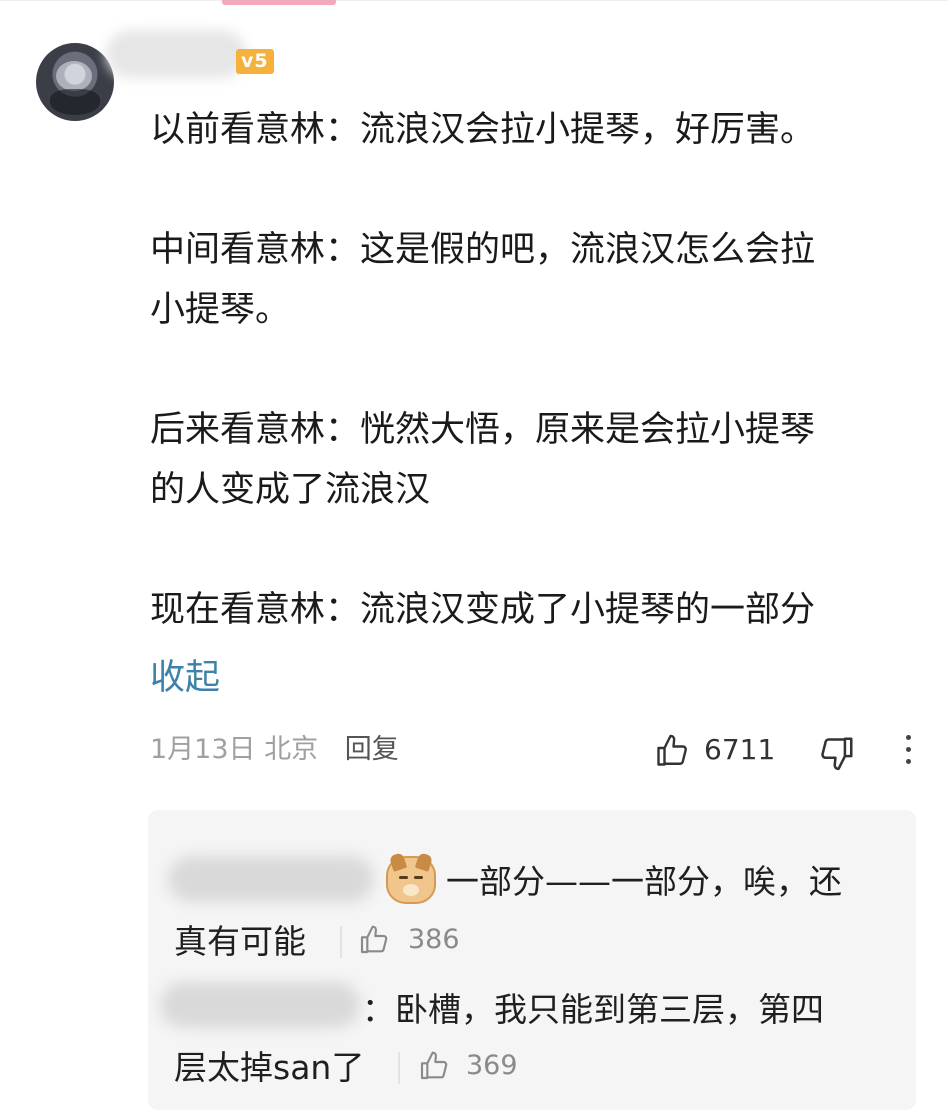  What do you see at coordinates (535, 280) in the screenshot?
I see `comment-paragraph: 中间看意林：这是假的吧，流浪汉怎么会拉 小提琴。` at bounding box center [535, 280].